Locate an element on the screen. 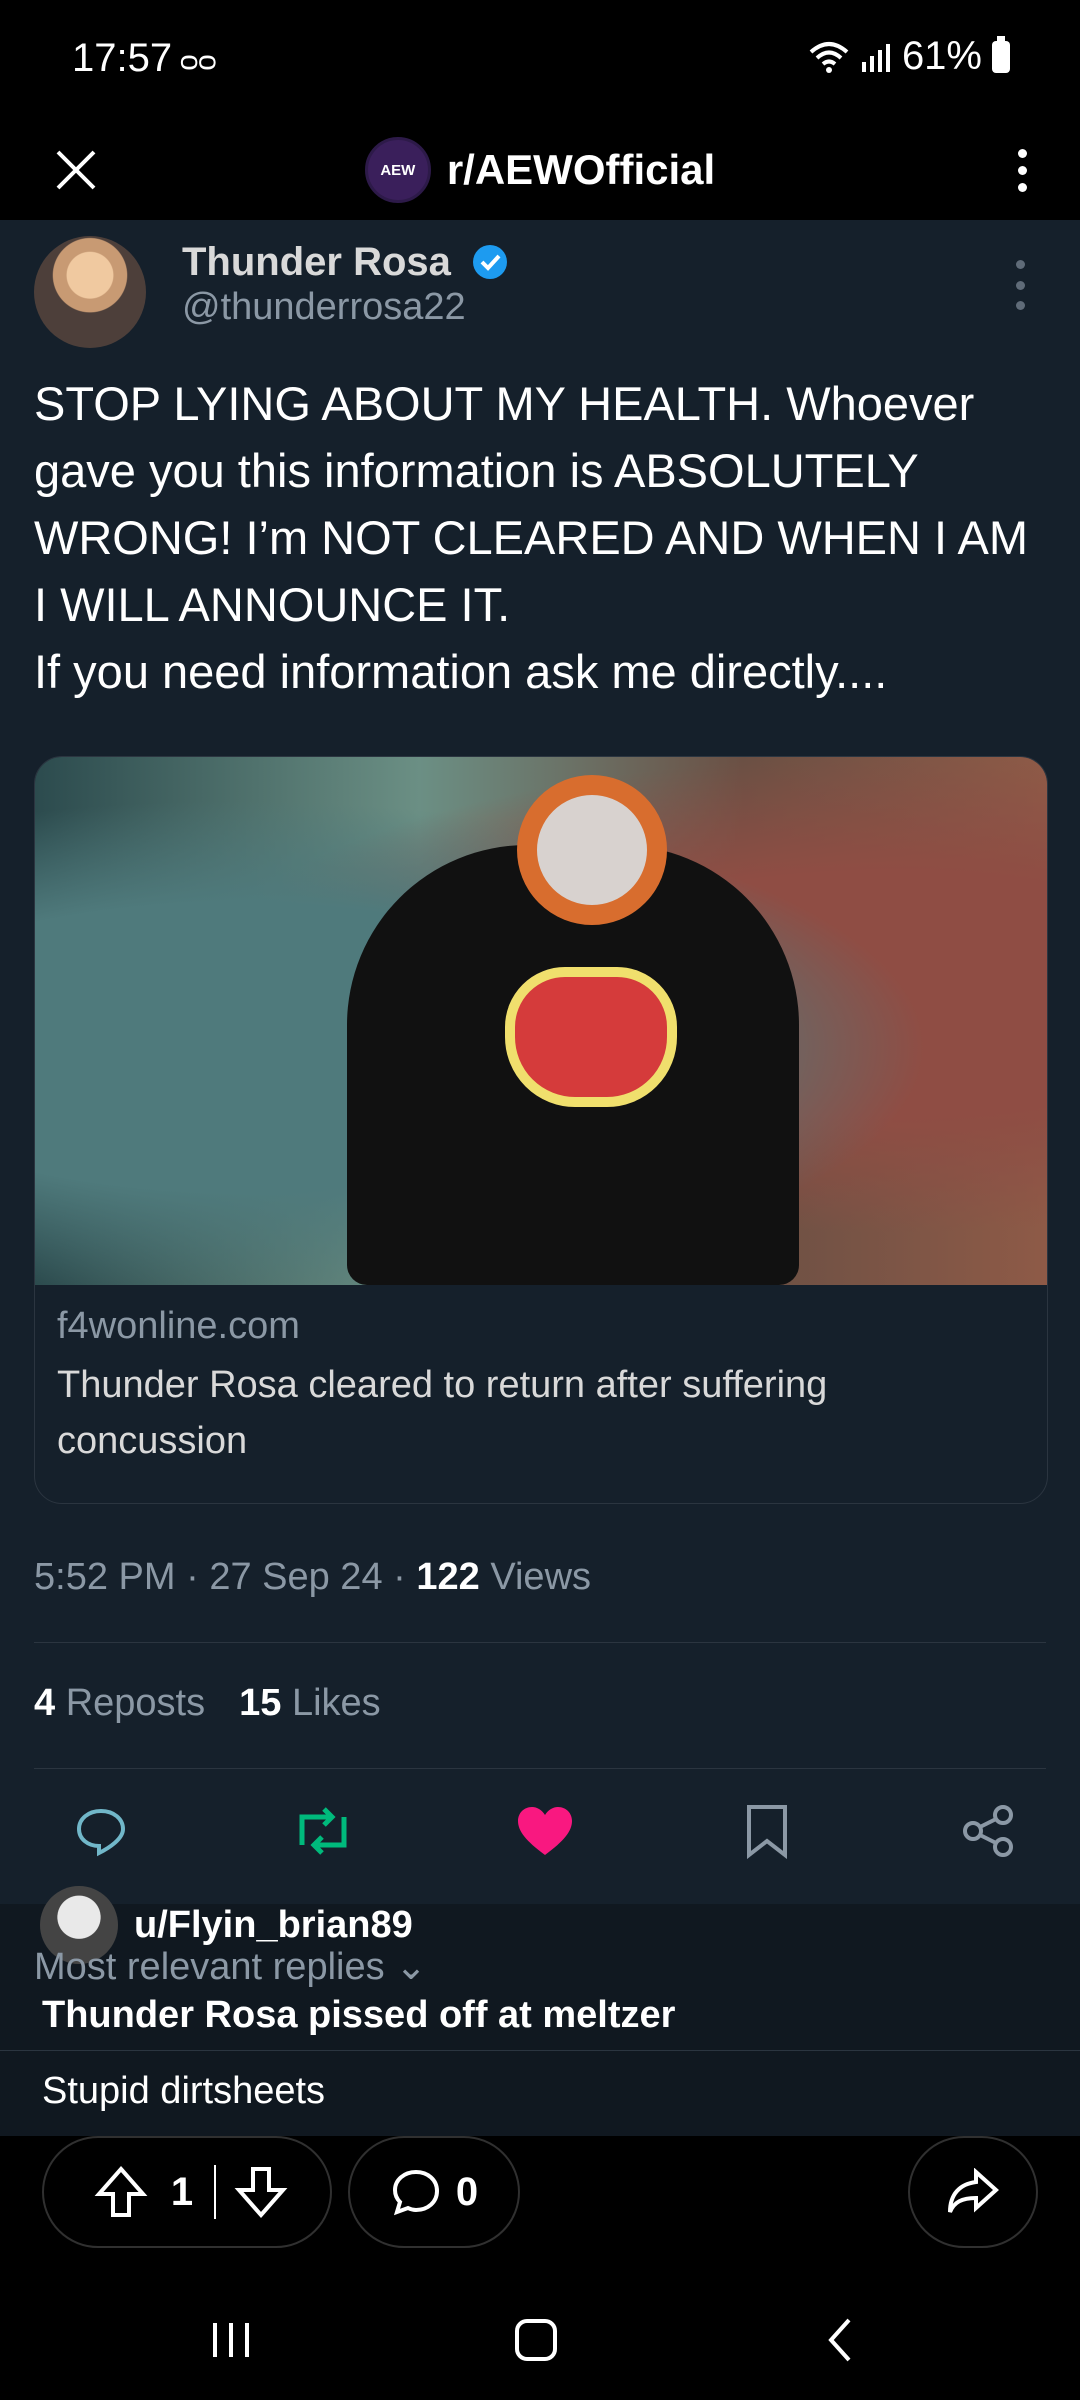  replies-filter-label: Most relevant replies is located at coordinates (209, 1967).